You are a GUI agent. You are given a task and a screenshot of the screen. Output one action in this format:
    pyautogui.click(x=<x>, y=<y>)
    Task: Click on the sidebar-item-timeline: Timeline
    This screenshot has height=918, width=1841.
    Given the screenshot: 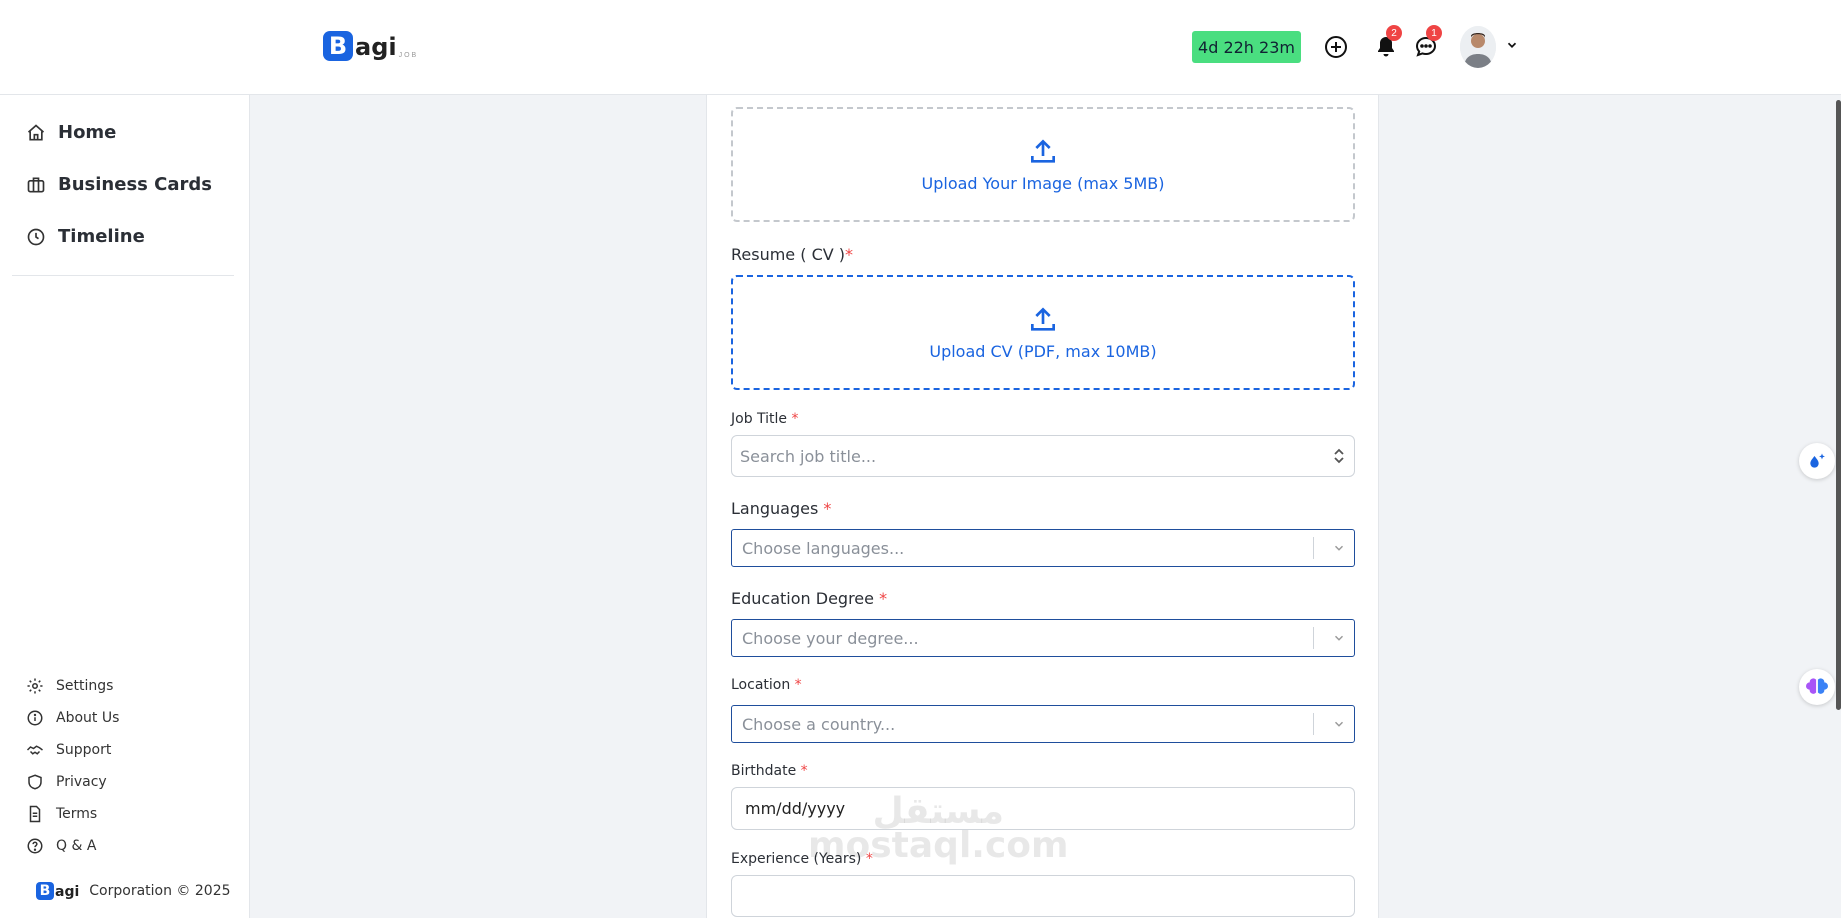 What is the action you would take?
    pyautogui.click(x=85, y=236)
    